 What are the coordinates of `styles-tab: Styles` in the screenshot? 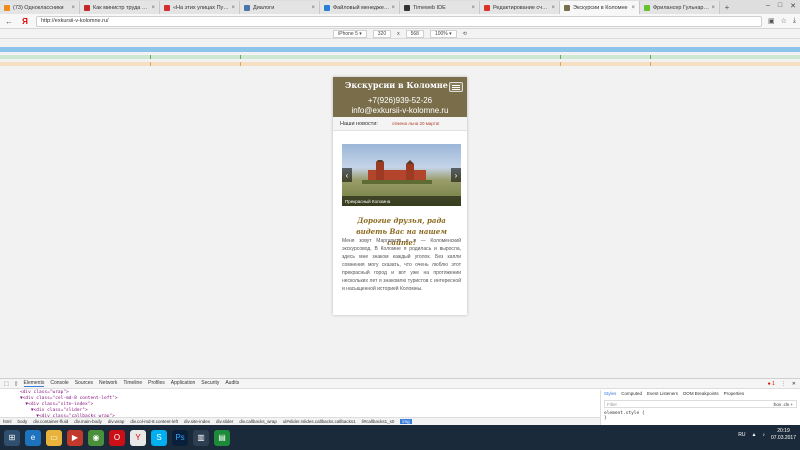 It's located at (610, 393).